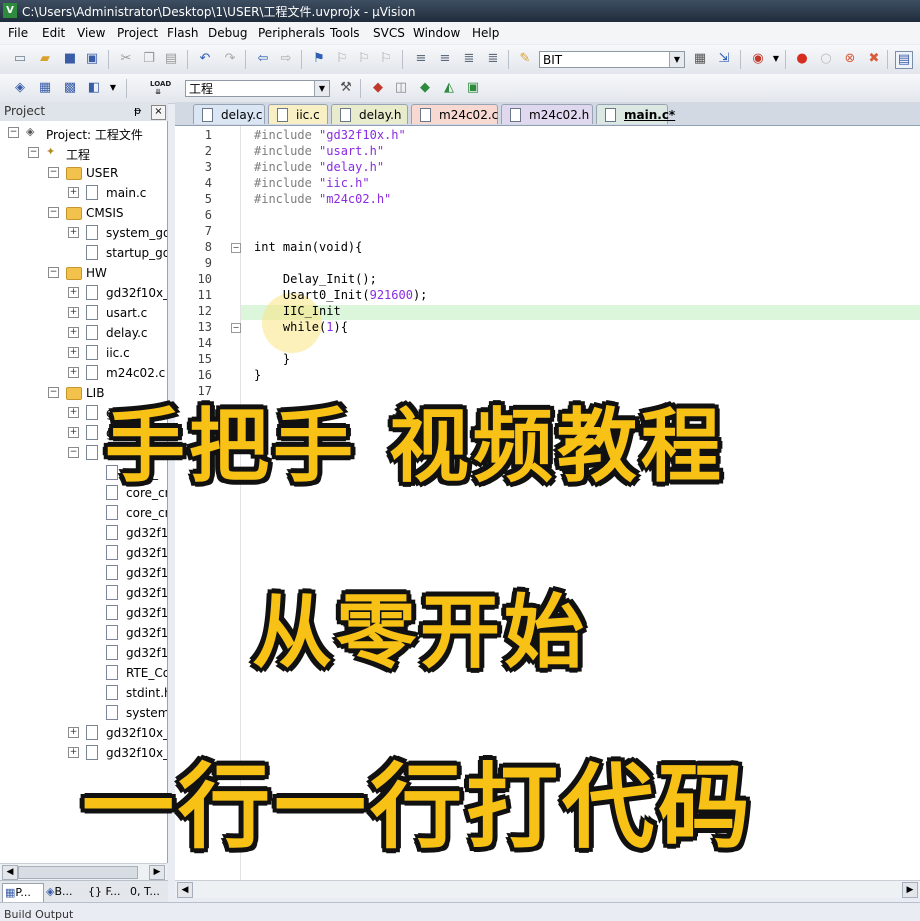 The width and height of the screenshot is (920, 921). I want to click on paste-icon: ▤, so click(171, 59).